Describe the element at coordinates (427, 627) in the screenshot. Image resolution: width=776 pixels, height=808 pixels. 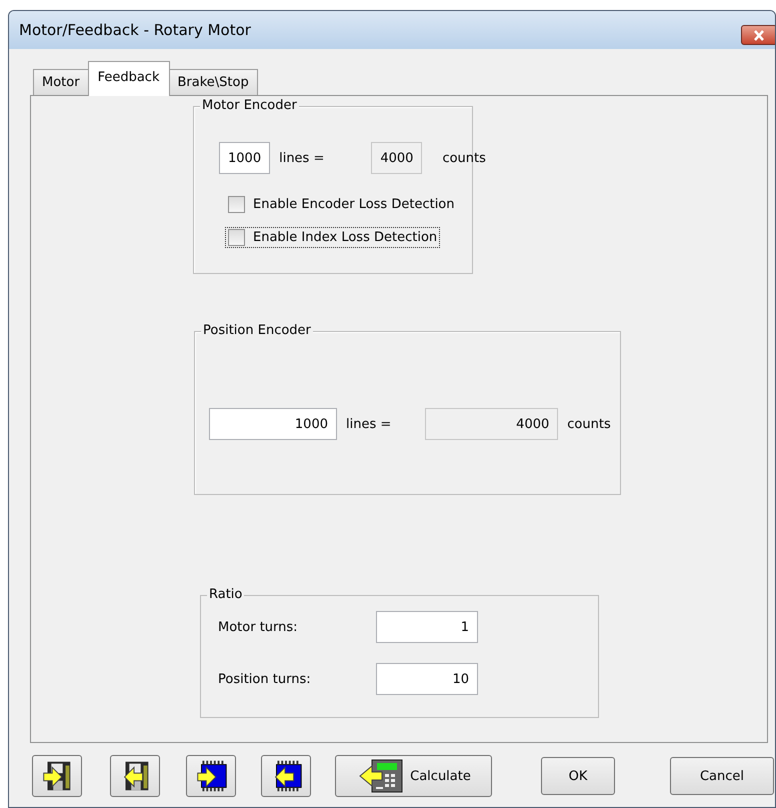
I see `turns-field: 1` at that location.